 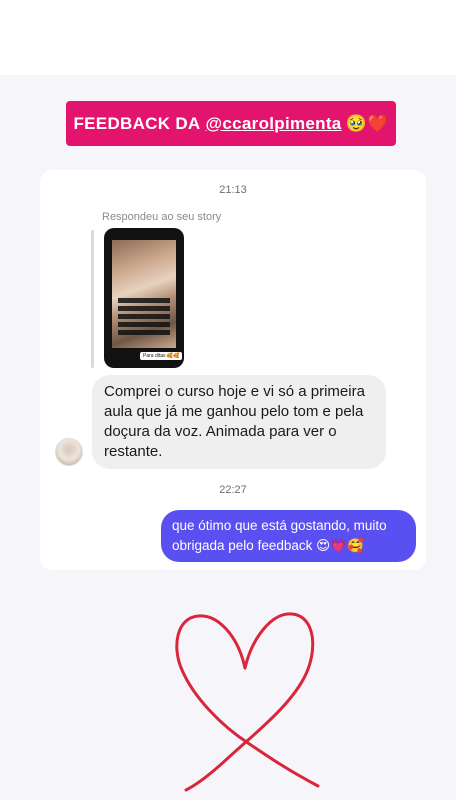 I want to click on story-caption-sticker: Para ditas 🥰🥰, so click(x=161, y=356).